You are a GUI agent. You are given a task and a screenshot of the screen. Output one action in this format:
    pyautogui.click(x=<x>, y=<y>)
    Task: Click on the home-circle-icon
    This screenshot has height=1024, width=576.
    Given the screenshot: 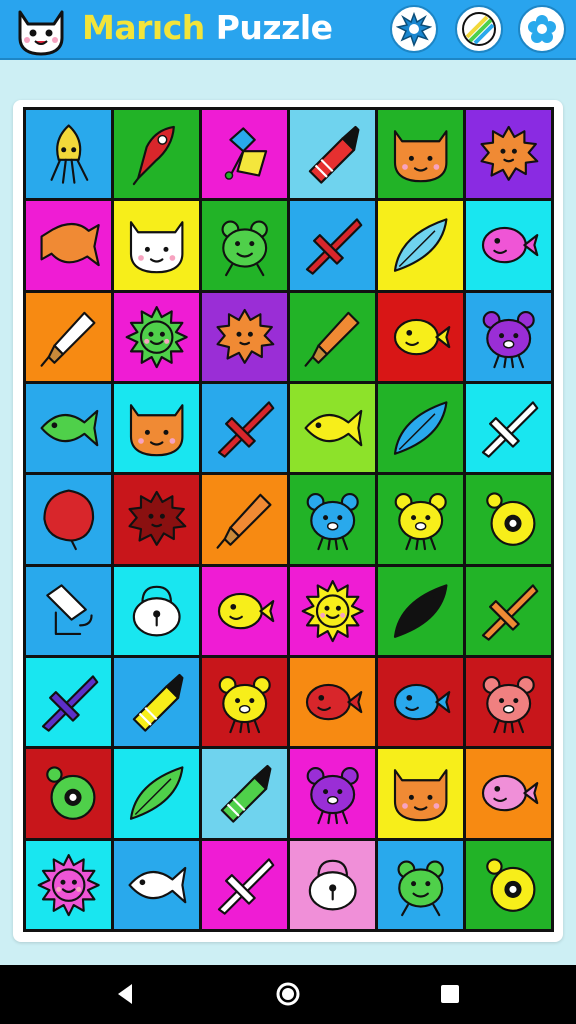 What is the action you would take?
    pyautogui.click(x=288, y=994)
    